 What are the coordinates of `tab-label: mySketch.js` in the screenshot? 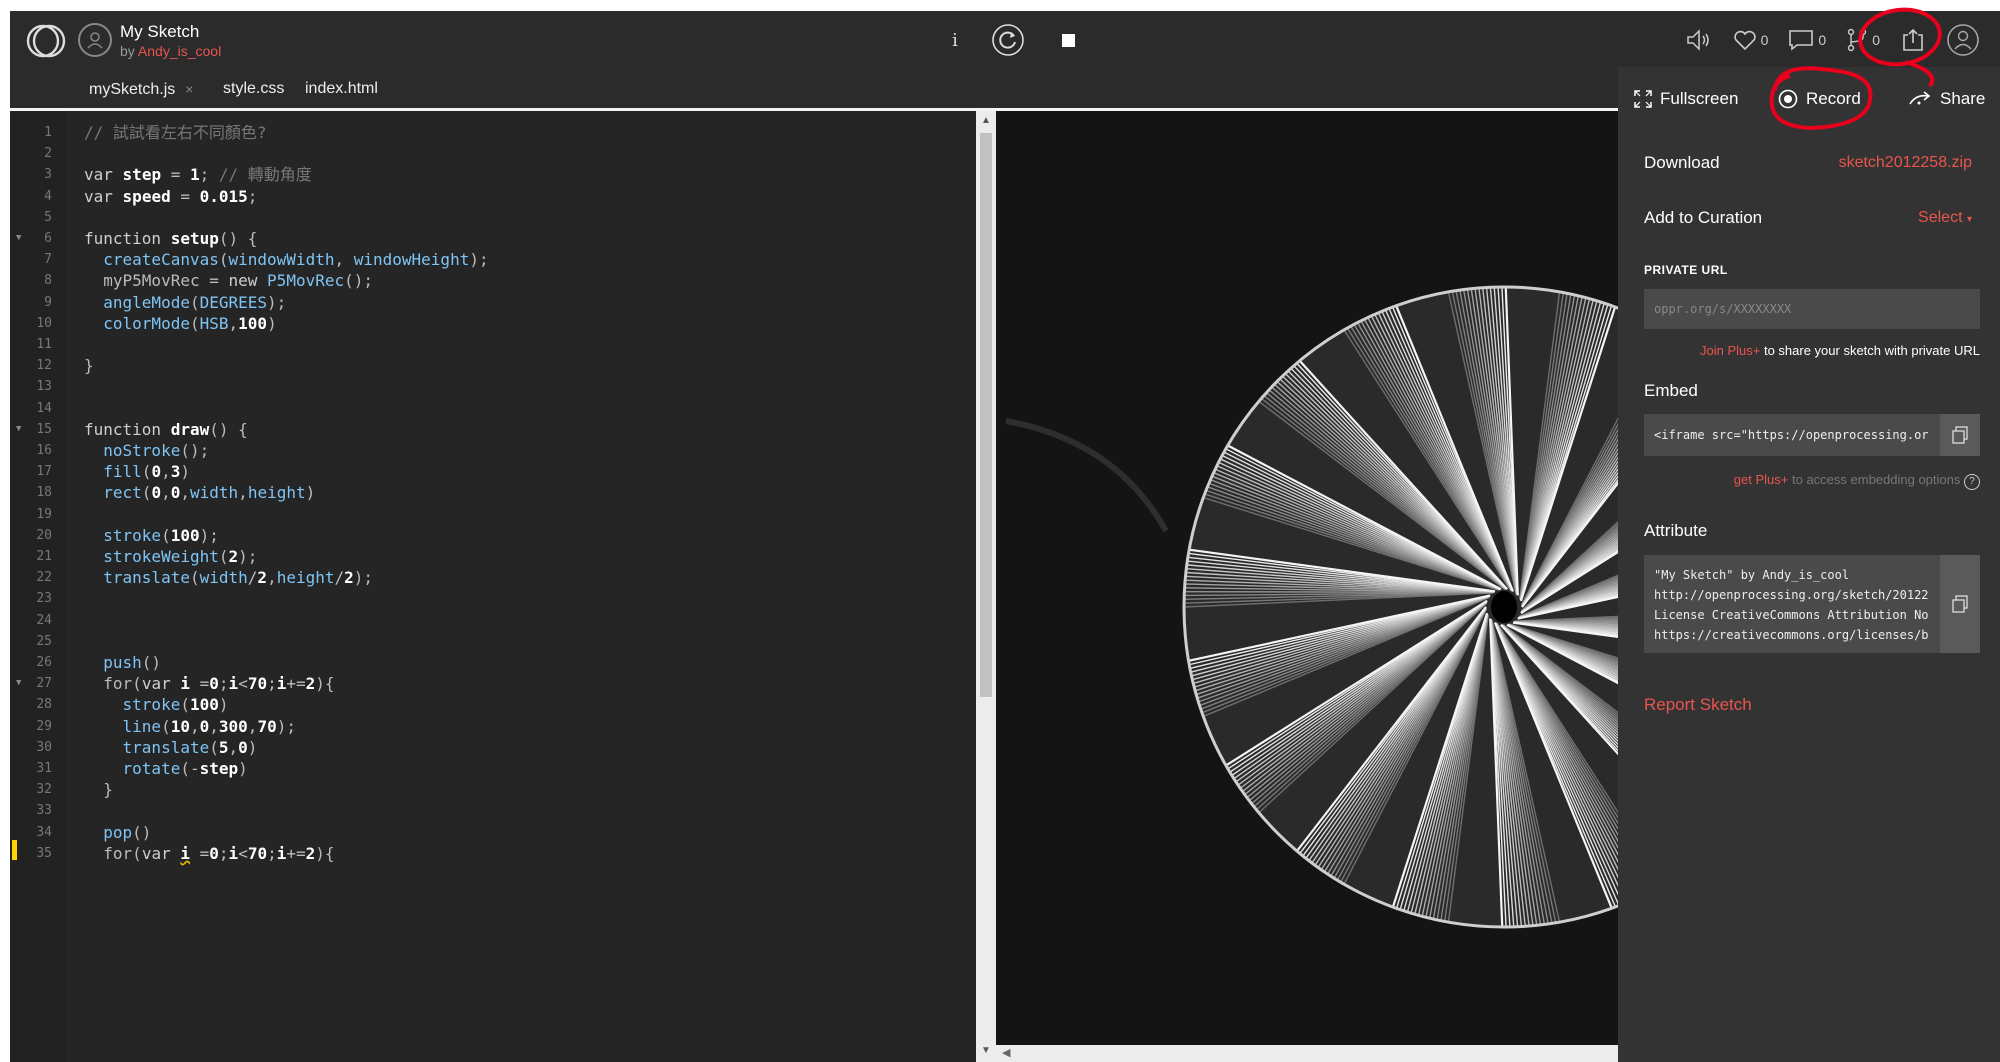 It's located at (132, 89).